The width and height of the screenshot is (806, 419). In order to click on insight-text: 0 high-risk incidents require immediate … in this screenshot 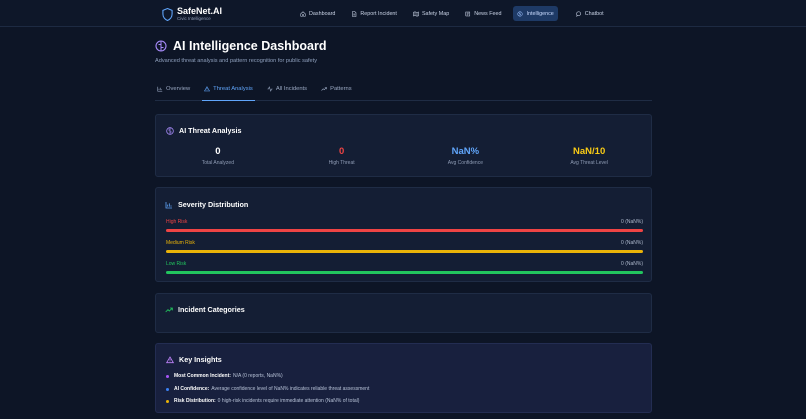, I will do `click(288, 401)`.